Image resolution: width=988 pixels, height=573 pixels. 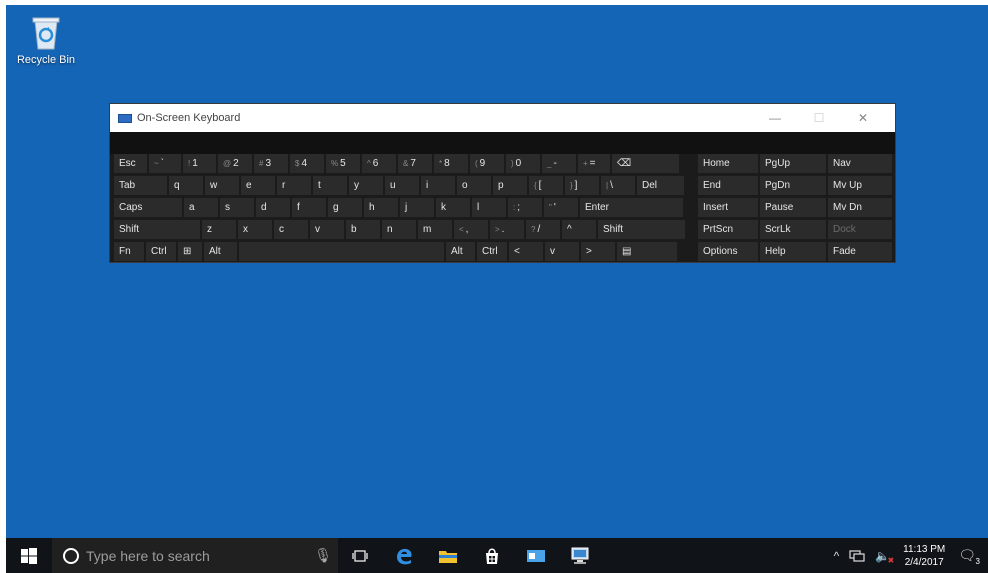 I want to click on key-p: p, so click(x=510, y=185).